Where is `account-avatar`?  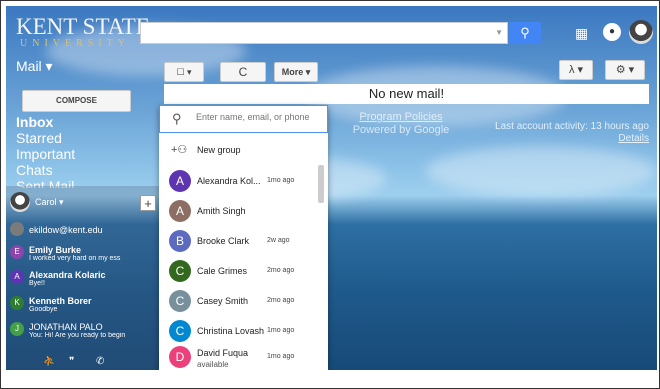
account-avatar is located at coordinates (641, 32).